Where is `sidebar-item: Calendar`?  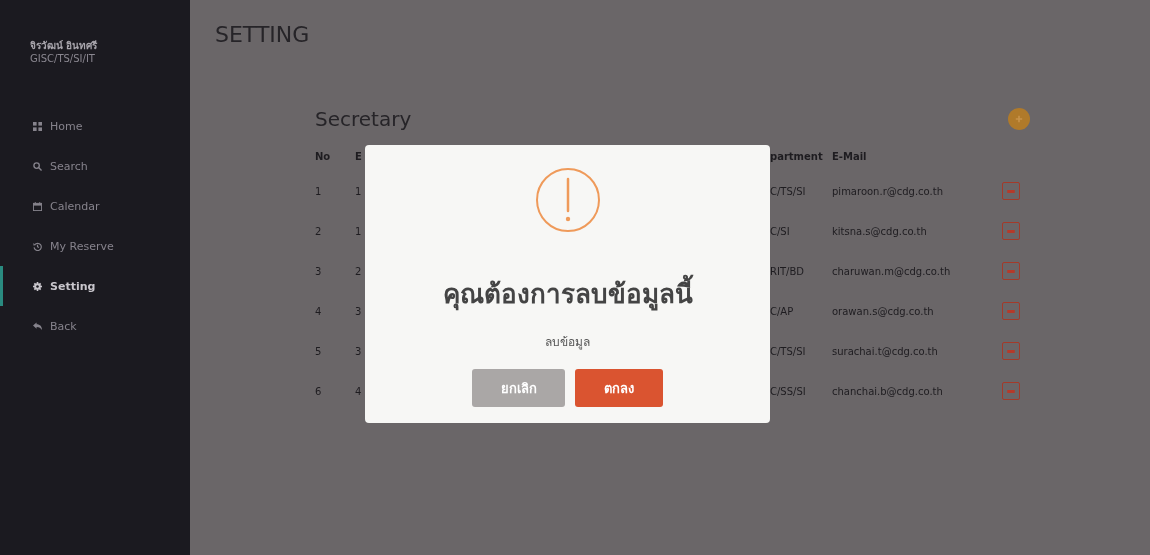 sidebar-item: Calendar is located at coordinates (95, 206).